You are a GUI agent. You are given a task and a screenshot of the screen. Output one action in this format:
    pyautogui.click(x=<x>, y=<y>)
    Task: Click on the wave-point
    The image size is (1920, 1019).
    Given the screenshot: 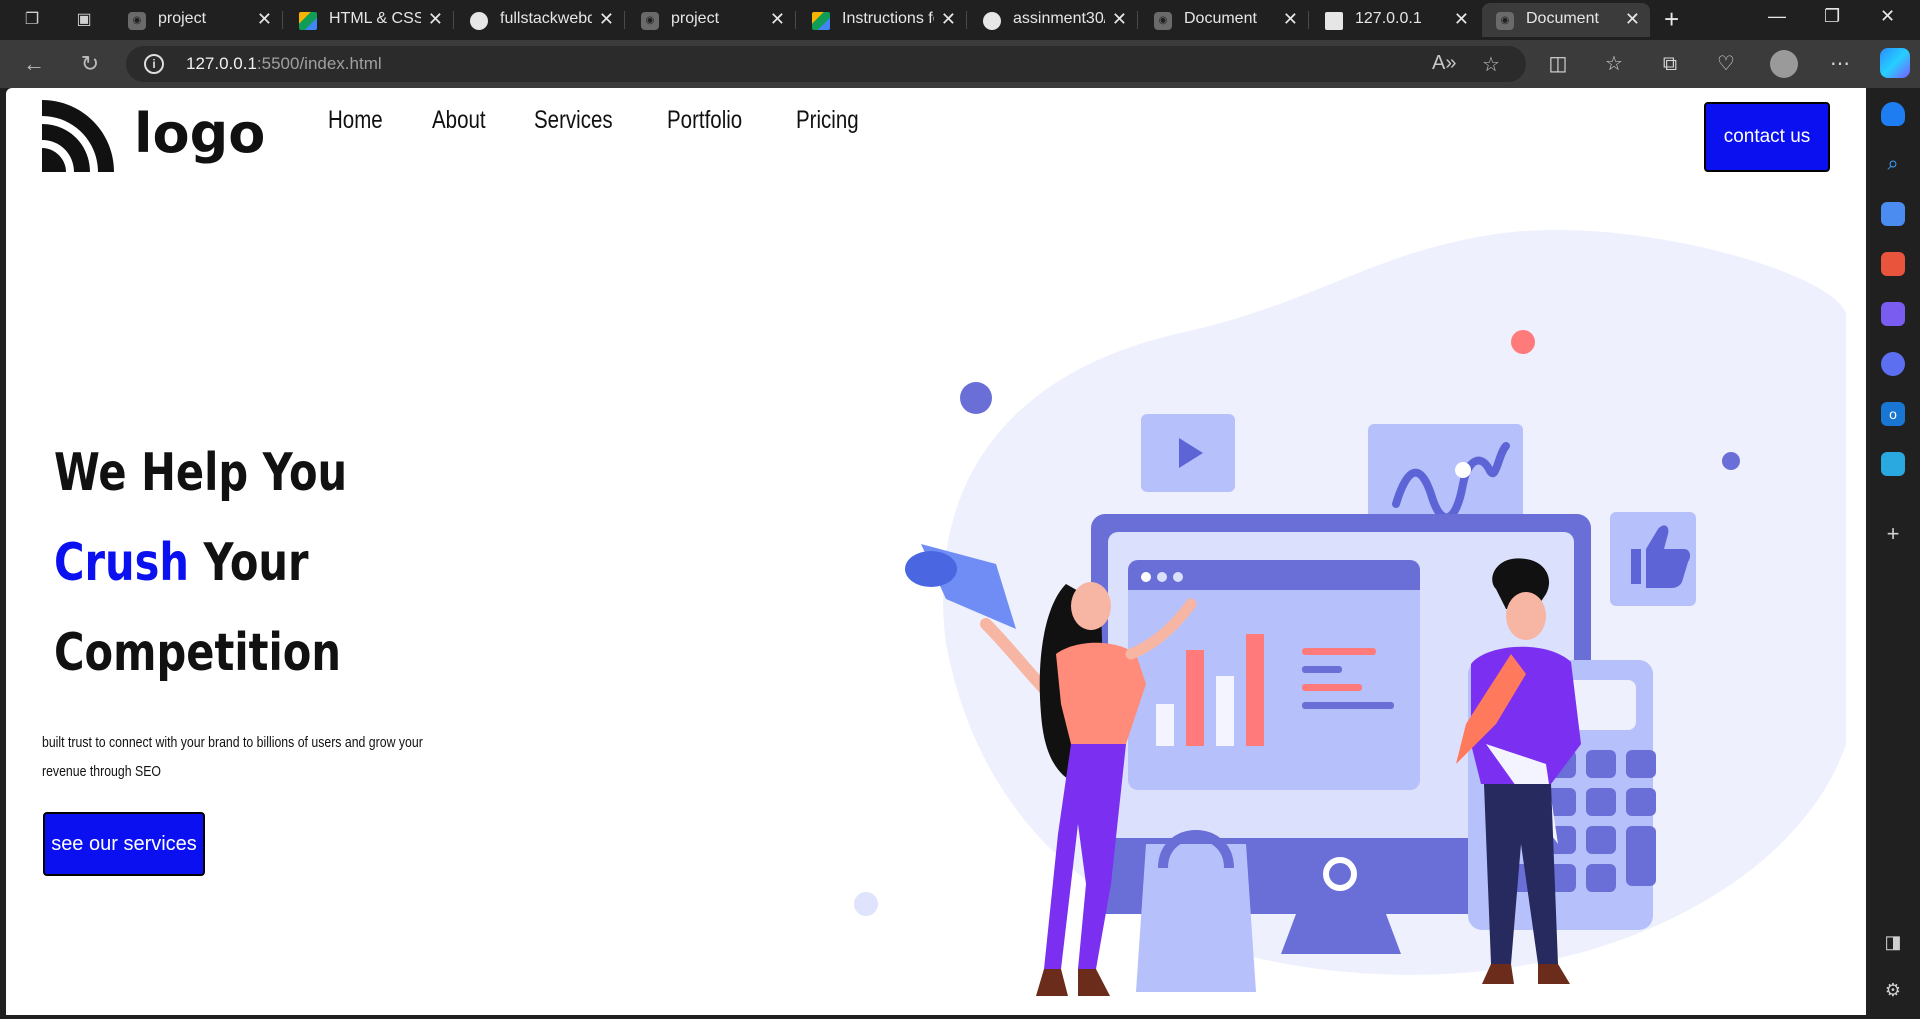 What is the action you would take?
    pyautogui.click(x=1463, y=470)
    